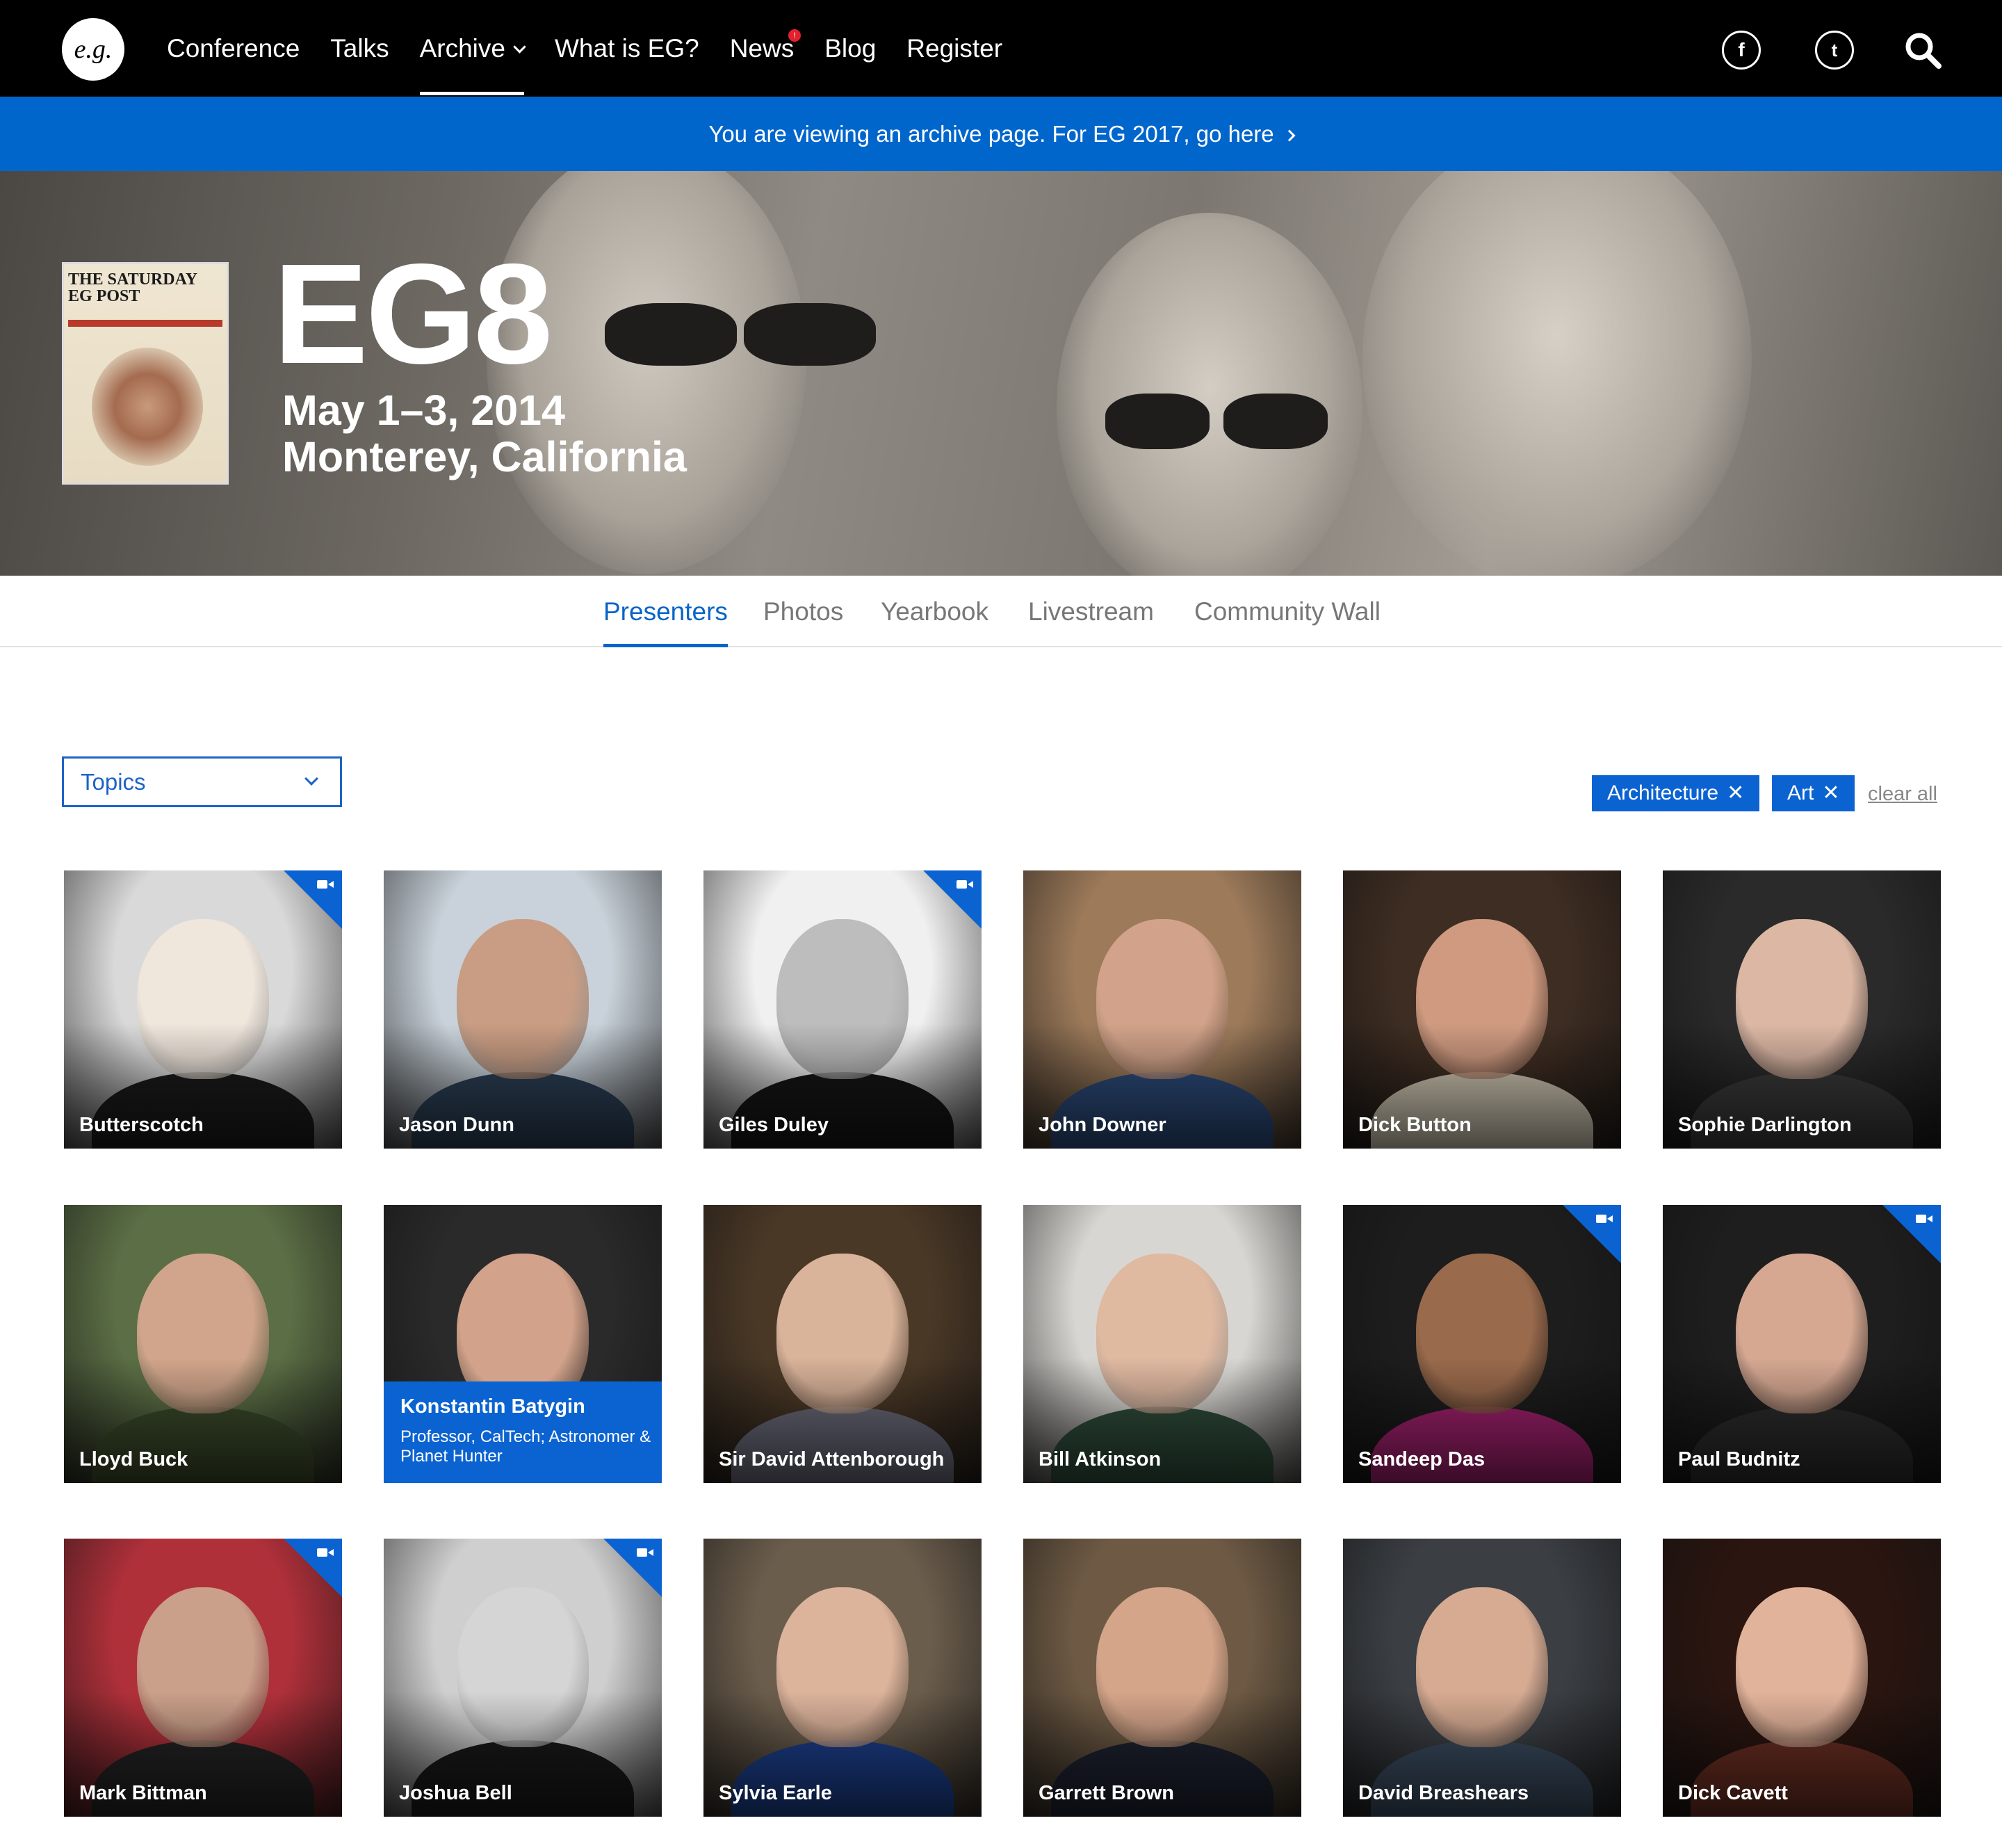 This screenshot has width=2002, height=1848. Describe the element at coordinates (484, 456) in the screenshot. I see `event-location: Monterey, California` at that location.